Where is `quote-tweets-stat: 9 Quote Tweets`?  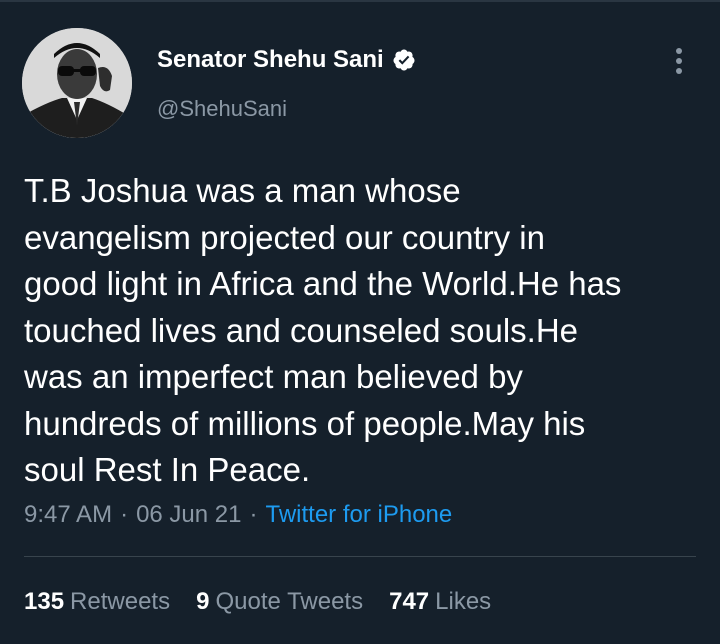
quote-tweets-stat: 9 Quote Tweets is located at coordinates (279, 602).